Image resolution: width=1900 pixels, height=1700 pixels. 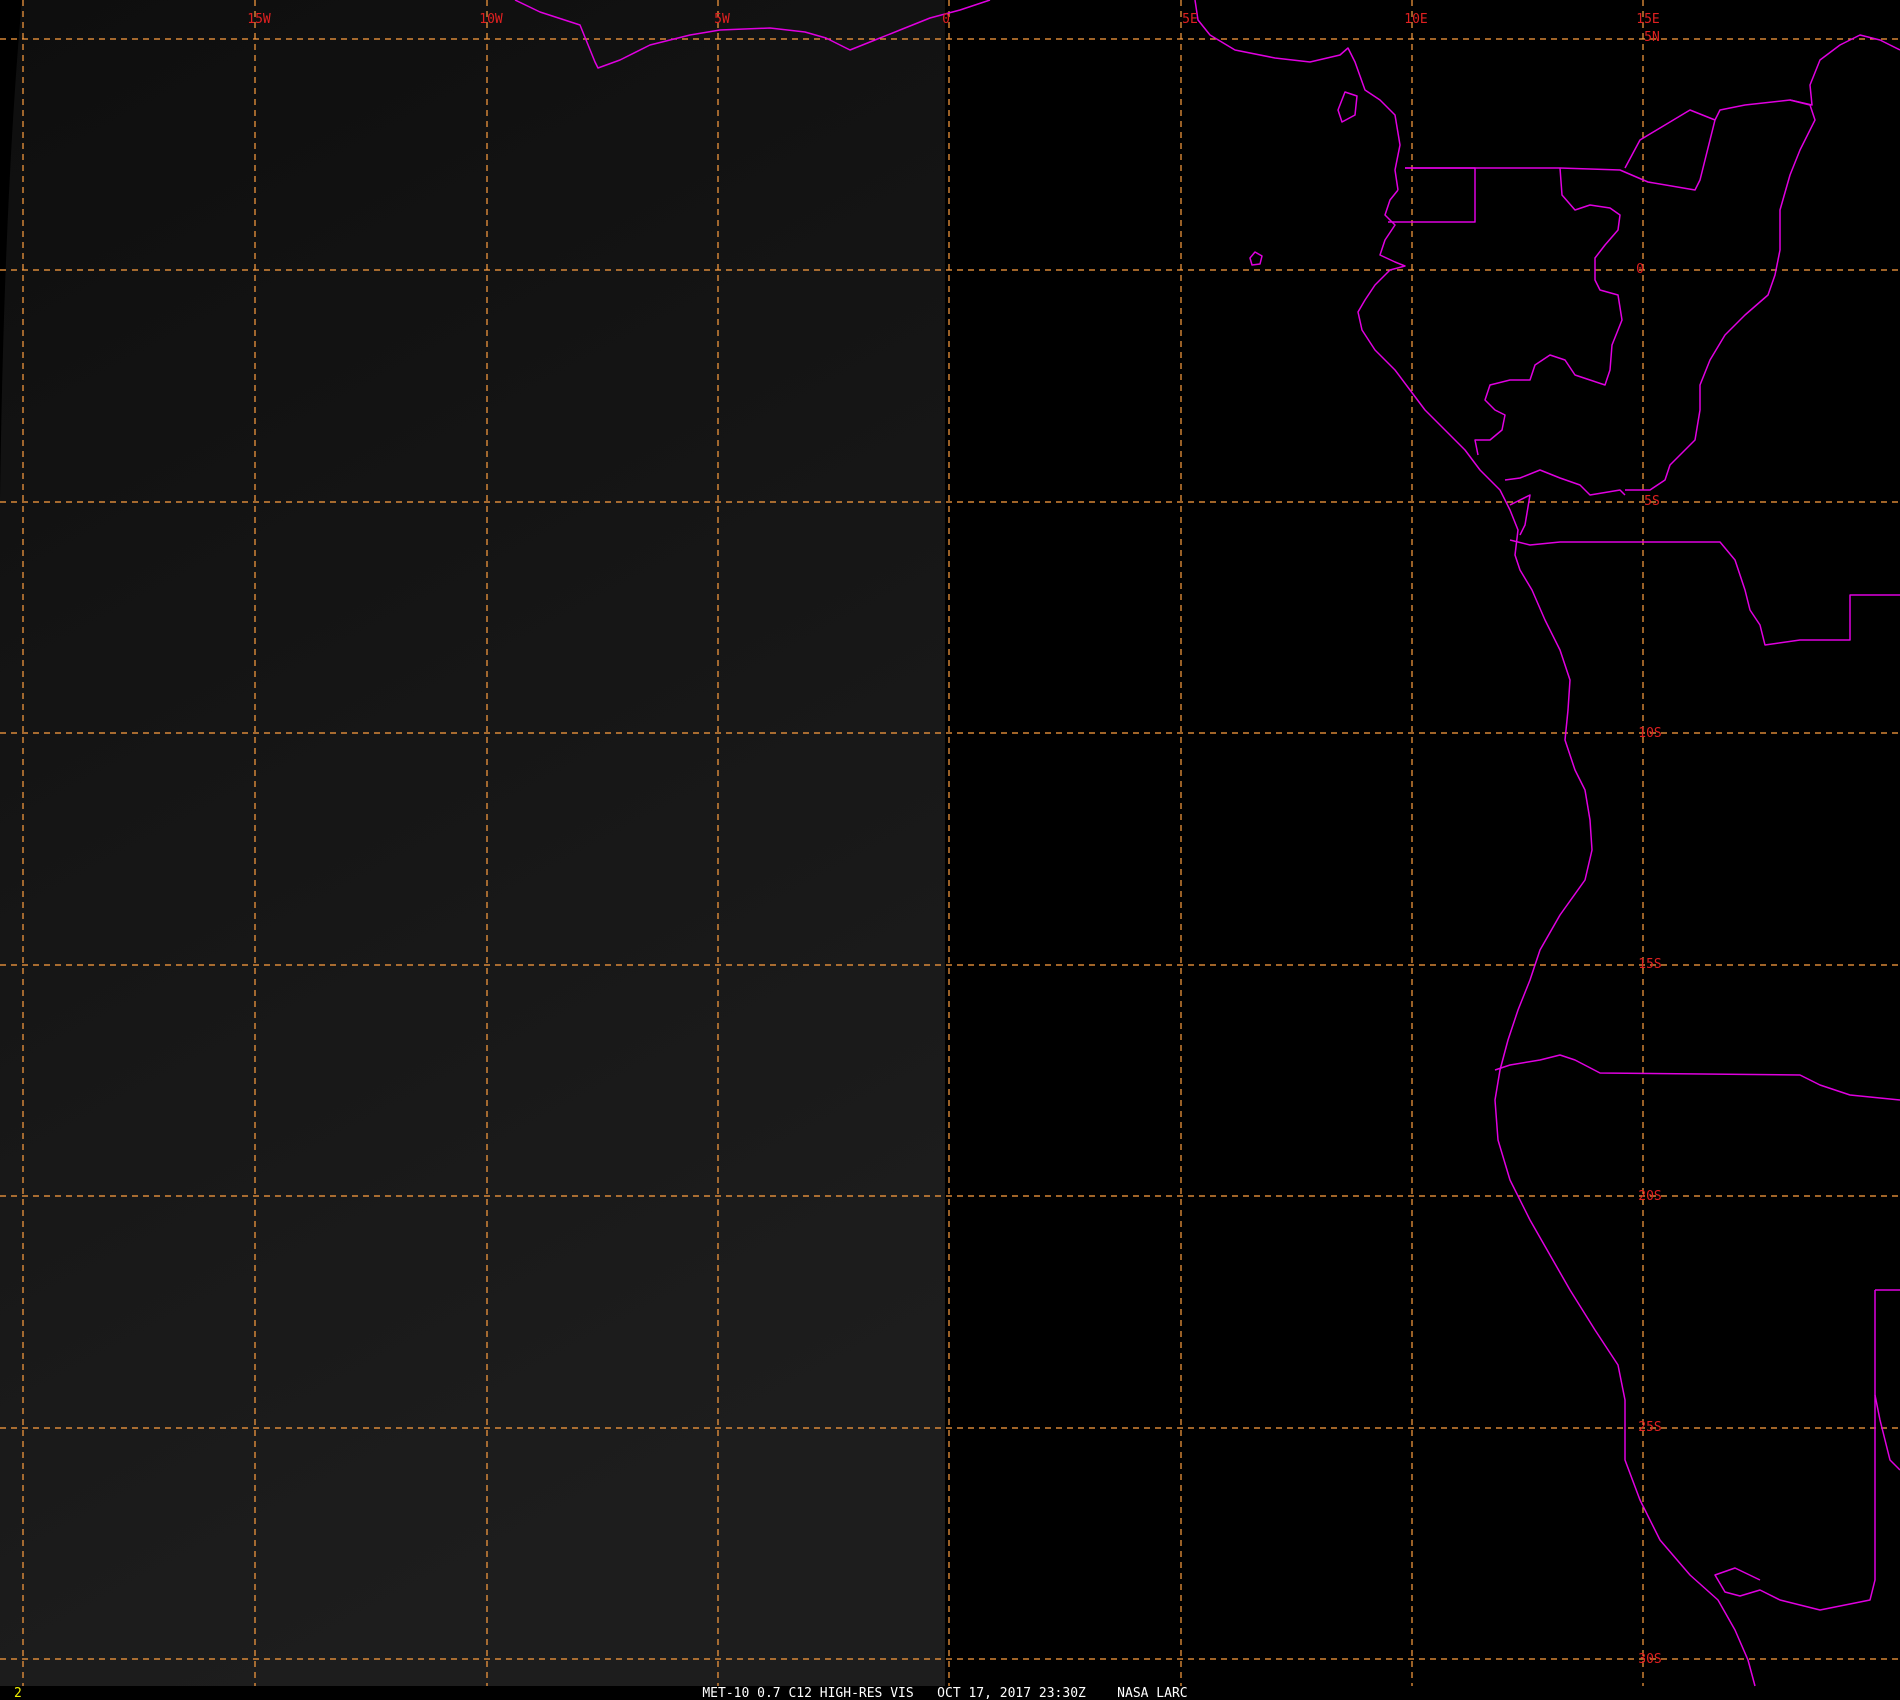 I want to click on longitude-label: 5W, so click(x=722, y=19).